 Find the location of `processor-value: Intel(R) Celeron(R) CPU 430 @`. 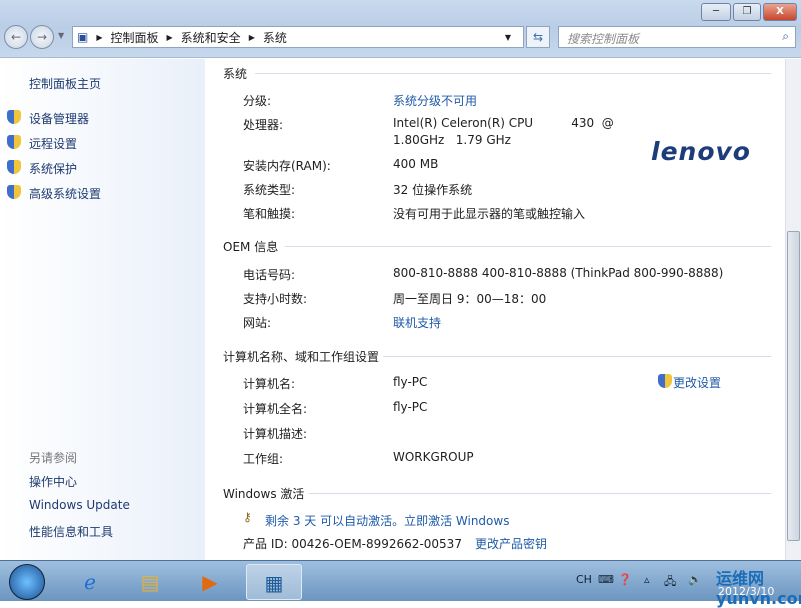

processor-value: Intel(R) Celeron(R) CPU 430 @ is located at coordinates (503, 123).